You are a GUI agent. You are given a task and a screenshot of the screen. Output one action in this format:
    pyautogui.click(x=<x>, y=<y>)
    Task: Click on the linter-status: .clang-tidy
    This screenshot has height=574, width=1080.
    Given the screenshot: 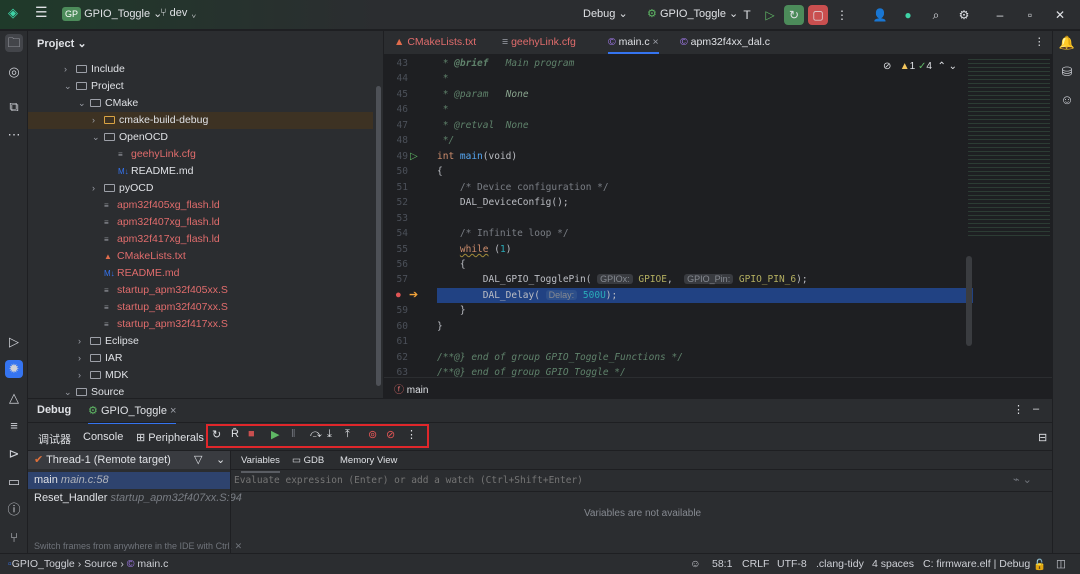 What is the action you would take?
    pyautogui.click(x=840, y=564)
    